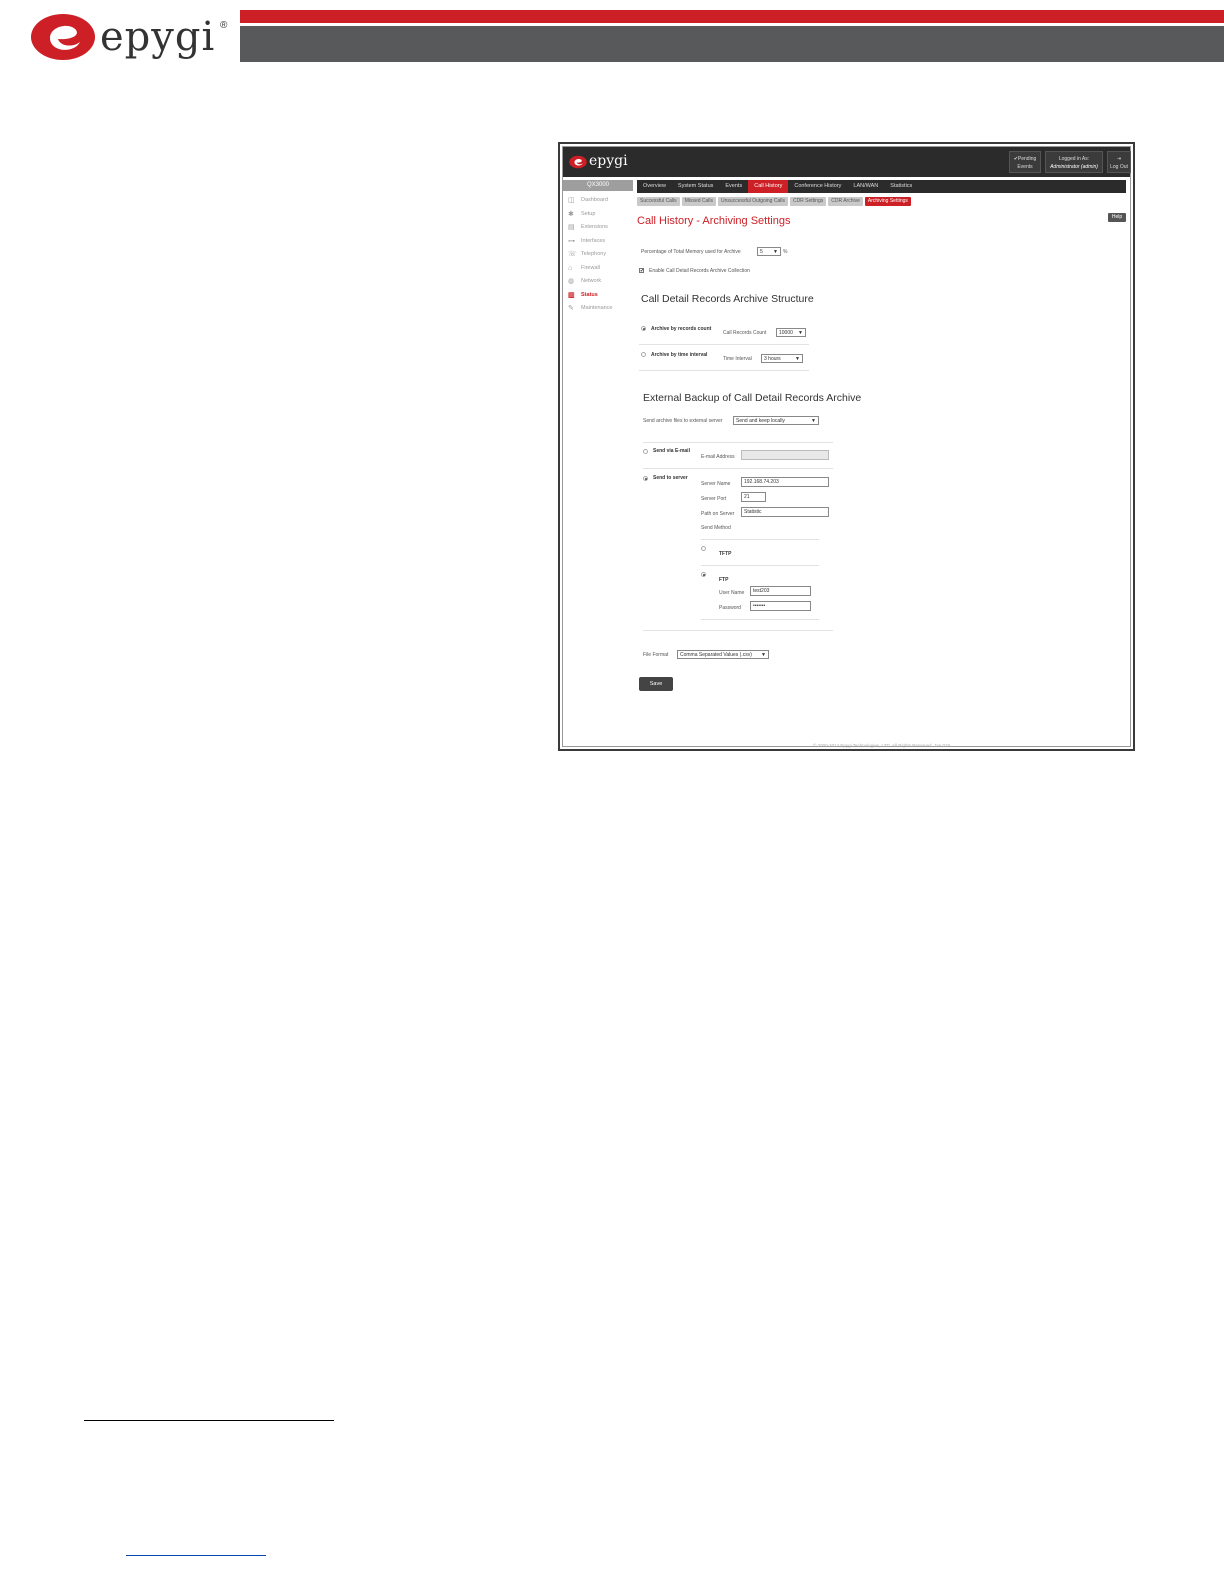  Describe the element at coordinates (737, 359) in the screenshot. I see `time-interval-label: Time Interval` at that location.